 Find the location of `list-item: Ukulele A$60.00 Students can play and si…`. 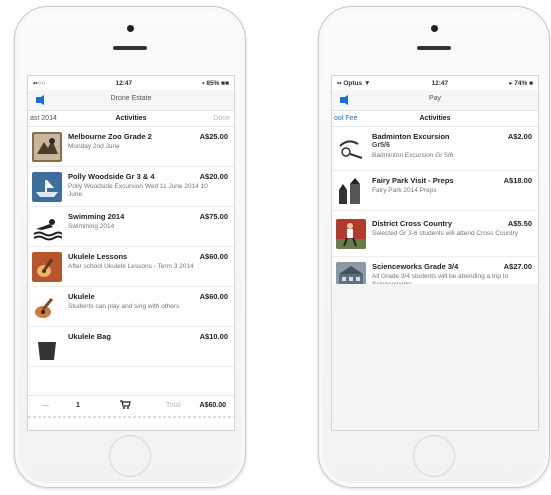

list-item: Ukulele A$60.00 Students can play and si… is located at coordinates (131, 307).